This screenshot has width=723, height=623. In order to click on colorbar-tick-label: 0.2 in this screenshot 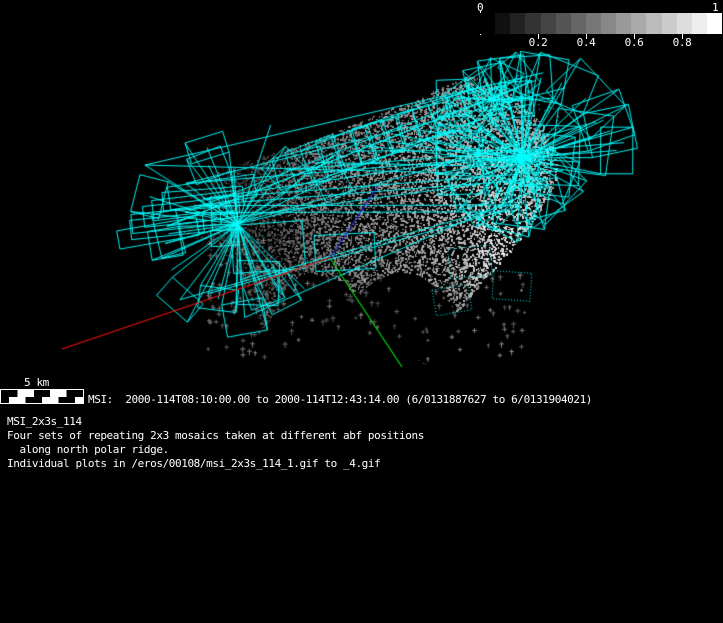, I will do `click(538, 42)`.